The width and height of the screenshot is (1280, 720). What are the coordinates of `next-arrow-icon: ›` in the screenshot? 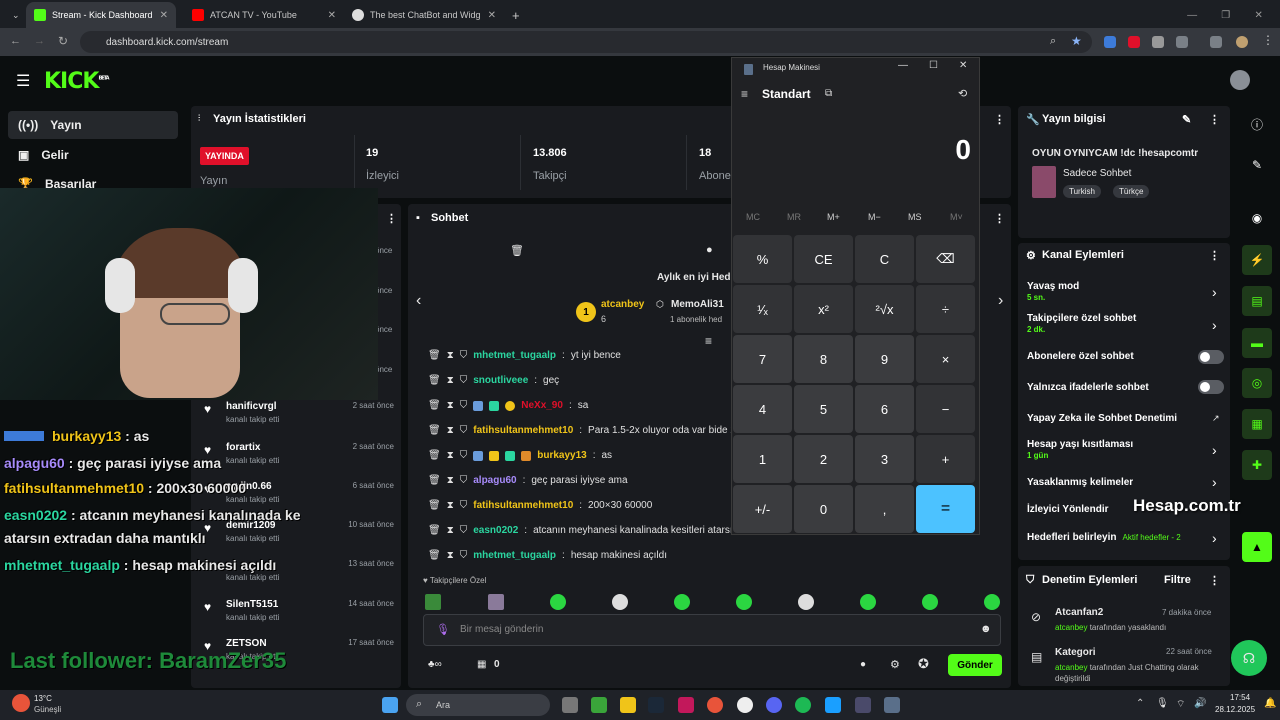 It's located at (1000, 301).